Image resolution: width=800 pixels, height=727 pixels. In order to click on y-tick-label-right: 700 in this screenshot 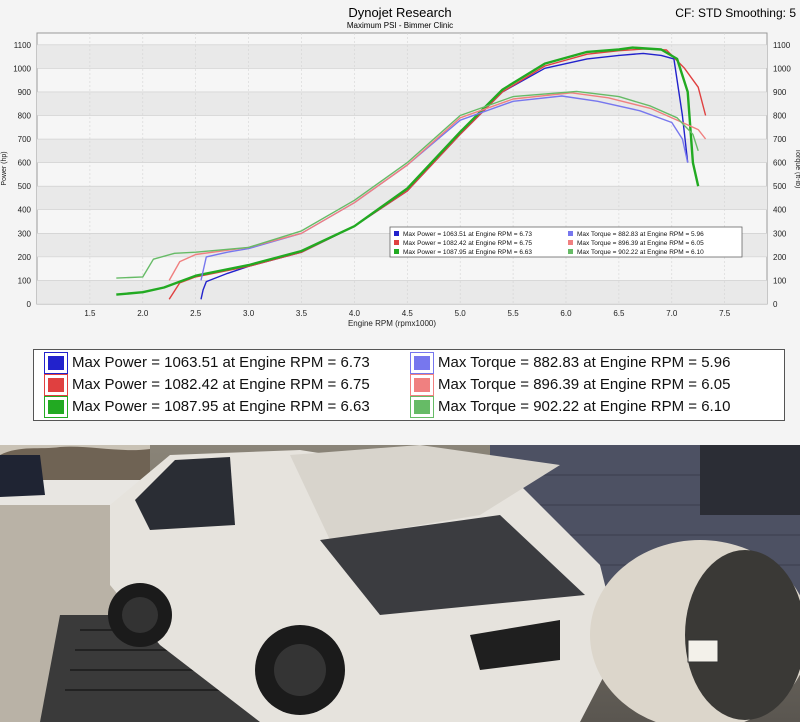, I will do `click(780, 139)`.